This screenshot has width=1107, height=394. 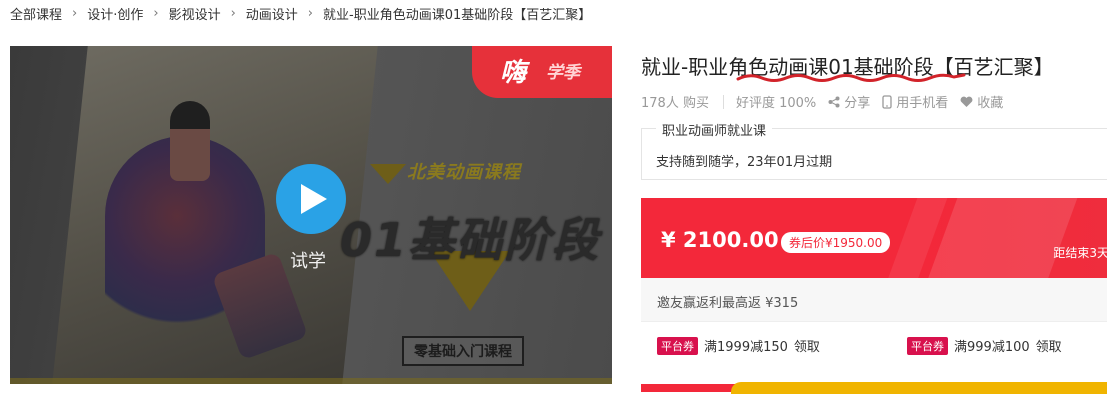 I want to click on bottom-banner-decoration, so click(x=919, y=388).